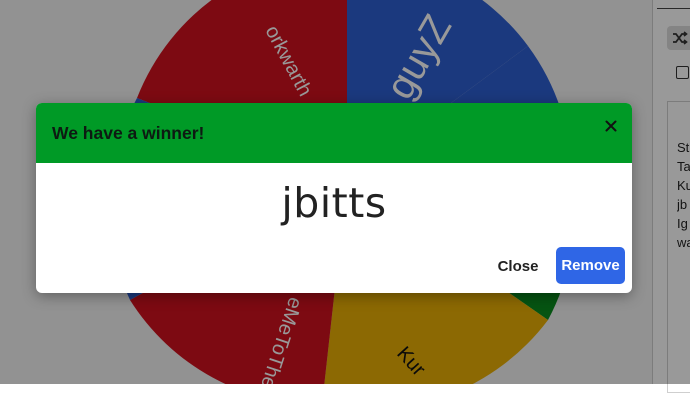 This screenshot has height=393, width=690. What do you see at coordinates (334, 133) in the screenshot?
I see `dialog-header: We have a winner!` at bounding box center [334, 133].